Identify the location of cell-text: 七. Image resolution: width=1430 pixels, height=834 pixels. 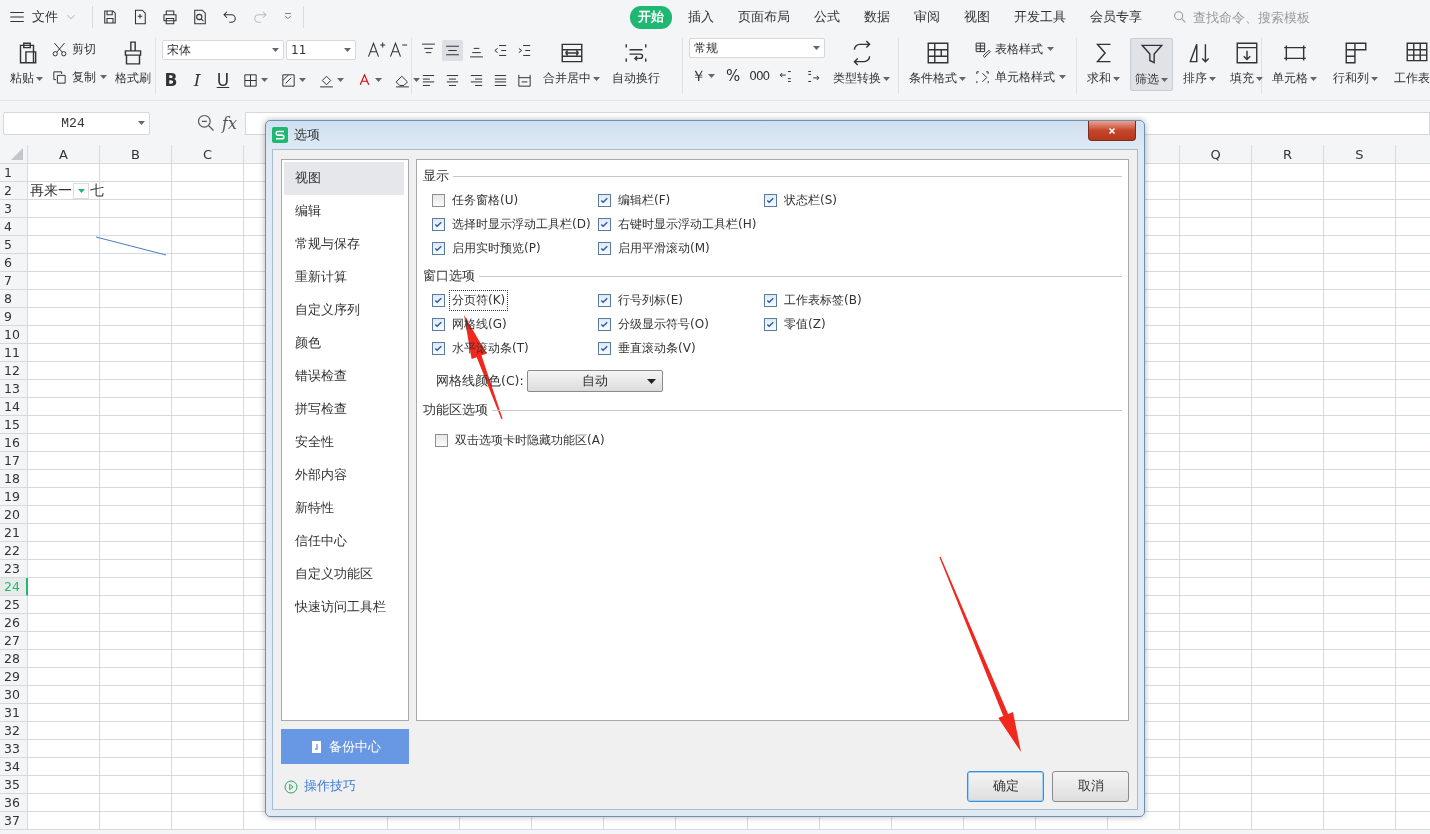
(97, 191).